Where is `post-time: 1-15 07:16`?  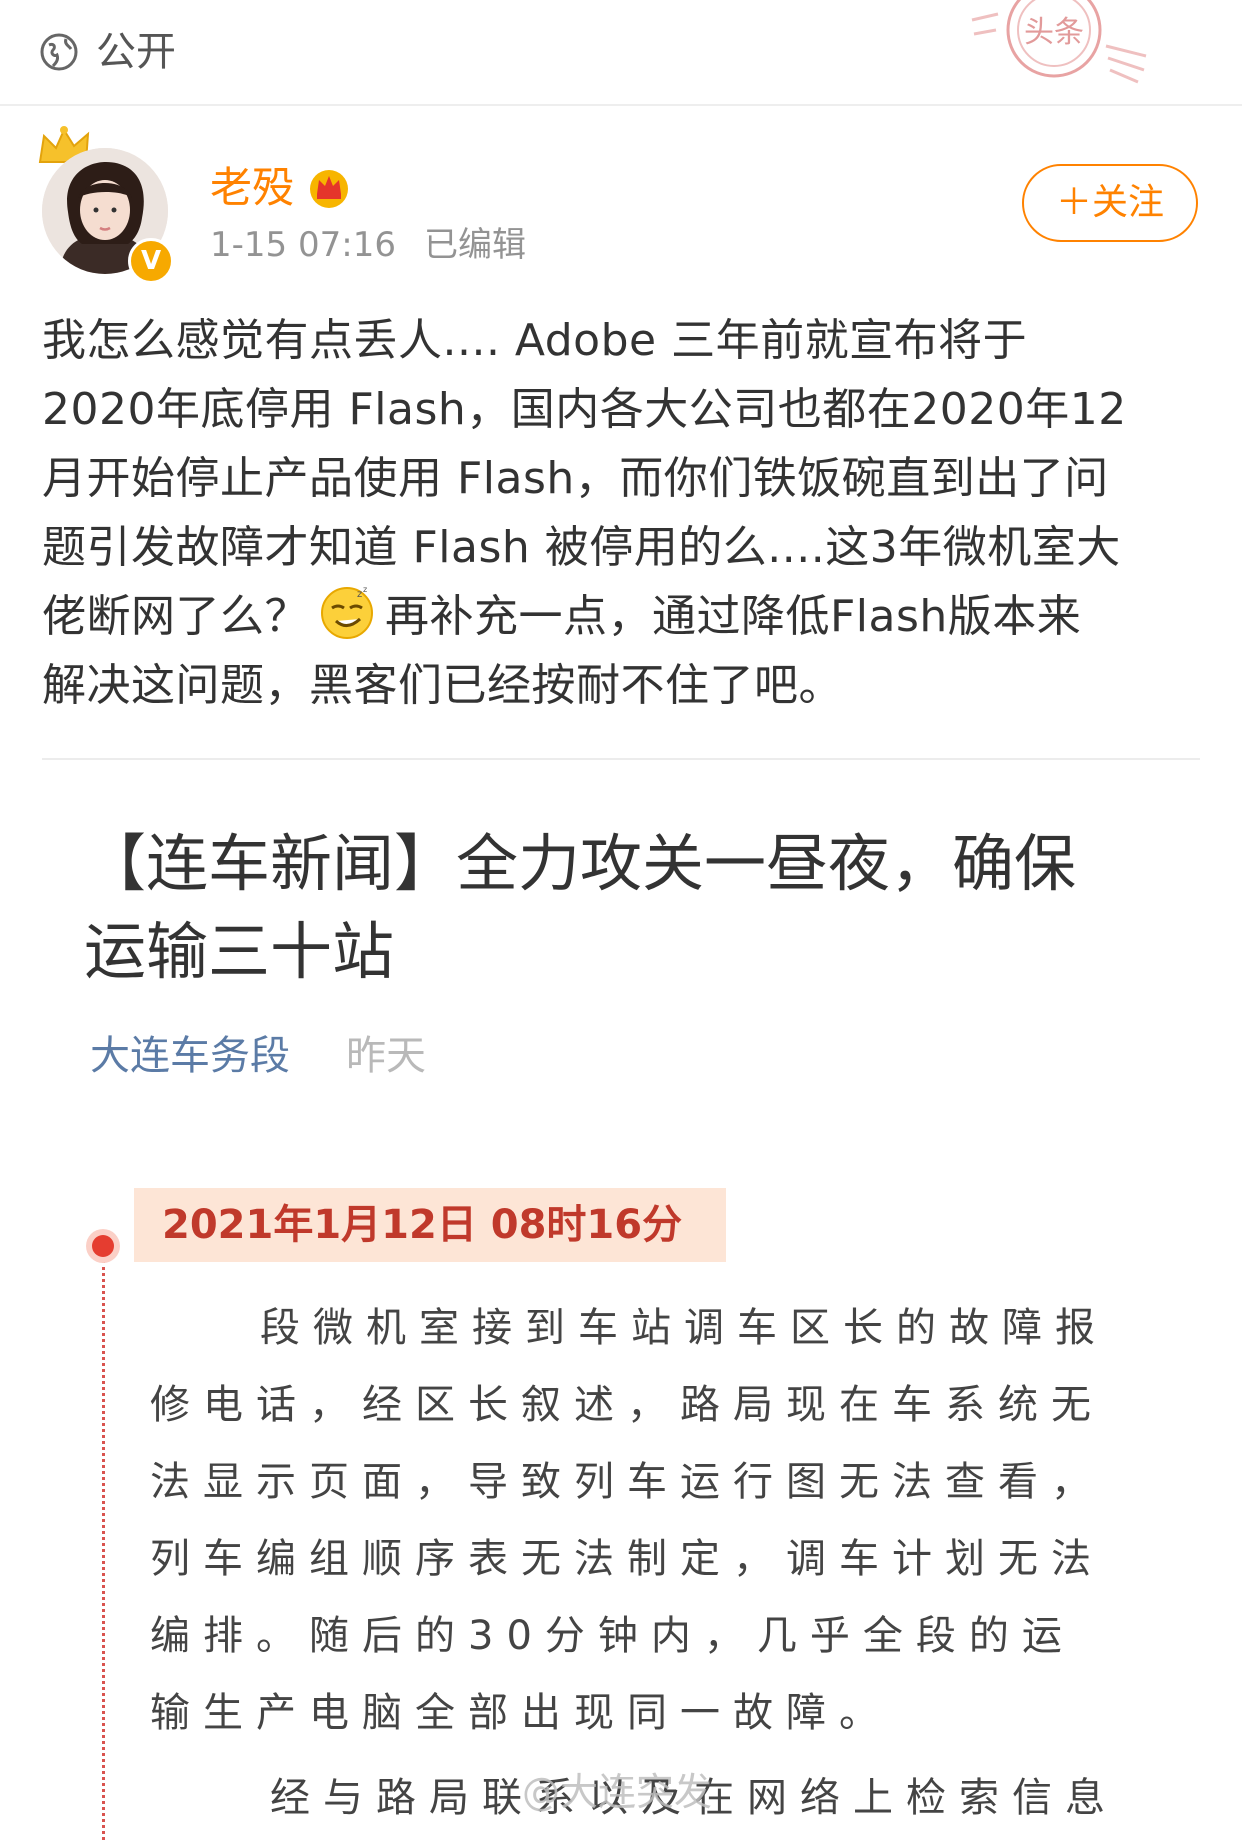 post-time: 1-15 07:16 is located at coordinates (303, 245).